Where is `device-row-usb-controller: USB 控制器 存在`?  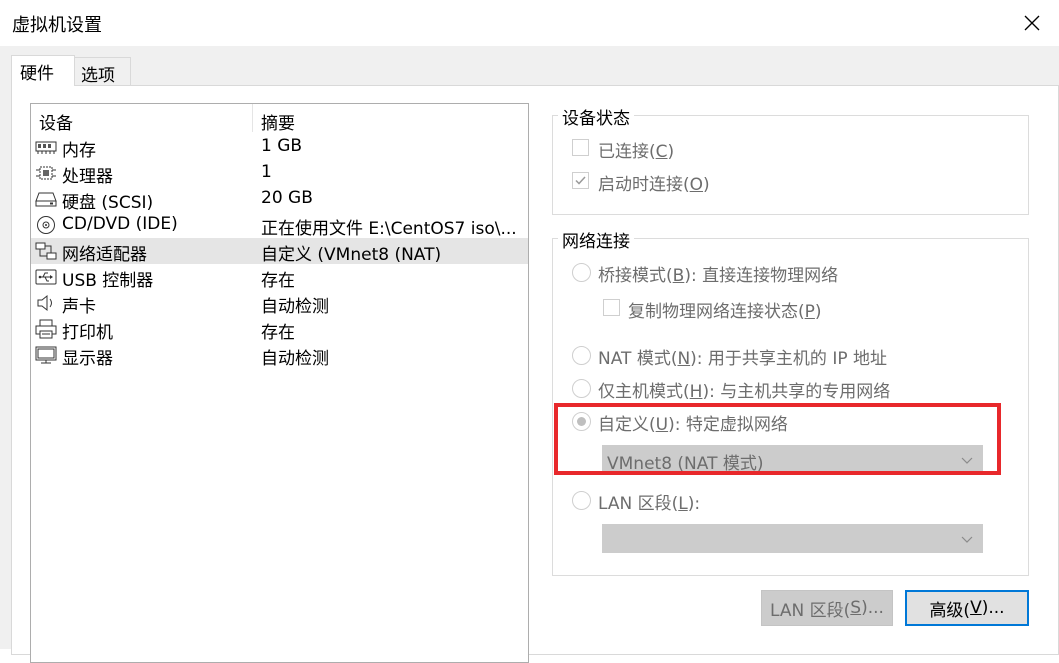 device-row-usb-controller: USB 控制器 存在 is located at coordinates (279, 277).